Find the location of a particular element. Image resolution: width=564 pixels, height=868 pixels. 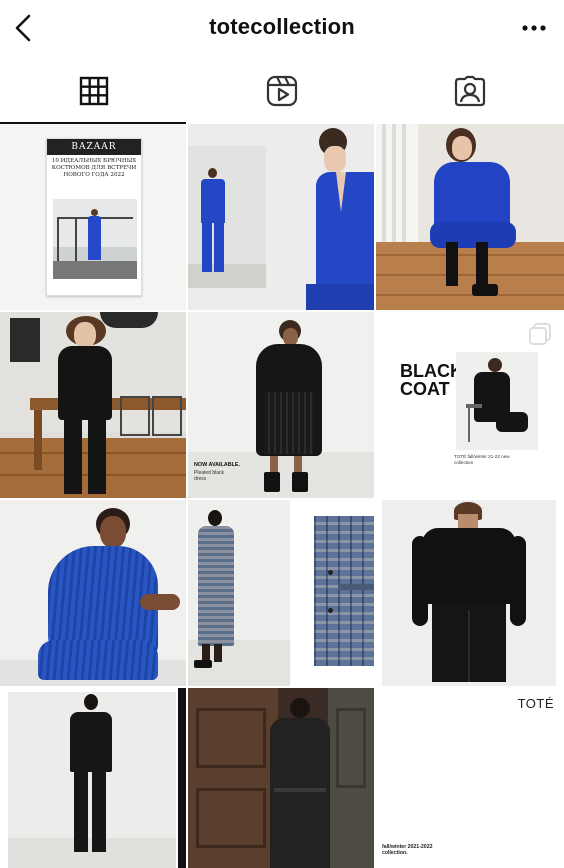

profile-tabs: Posts Reels Tagged is located at coordinates (282, 91).